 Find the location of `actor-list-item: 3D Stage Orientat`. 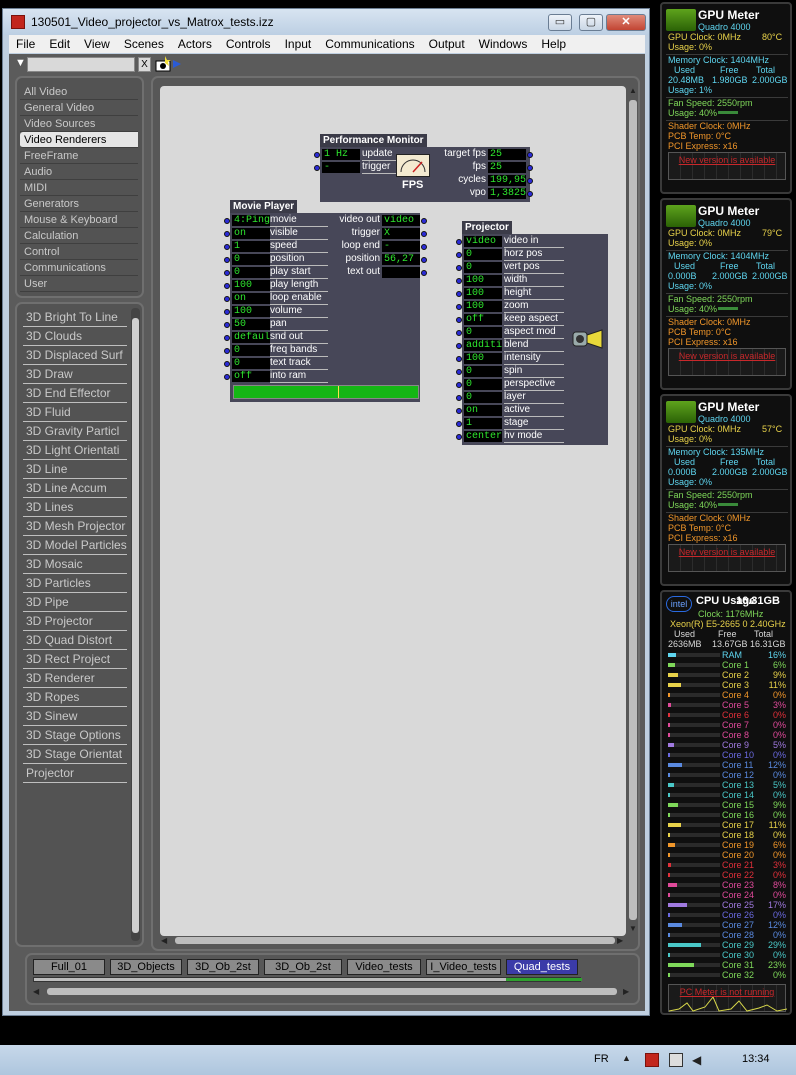

actor-list-item: 3D Stage Orientat is located at coordinates (75, 754).